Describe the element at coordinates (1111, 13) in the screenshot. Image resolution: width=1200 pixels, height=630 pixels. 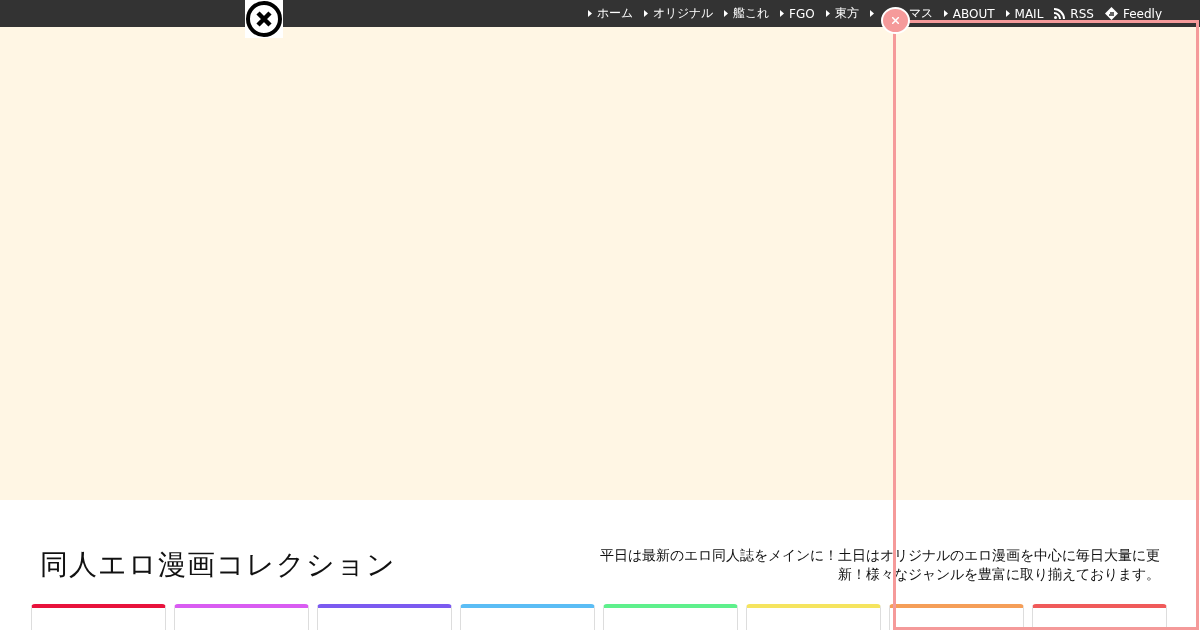
I see `feedly-icon` at that location.